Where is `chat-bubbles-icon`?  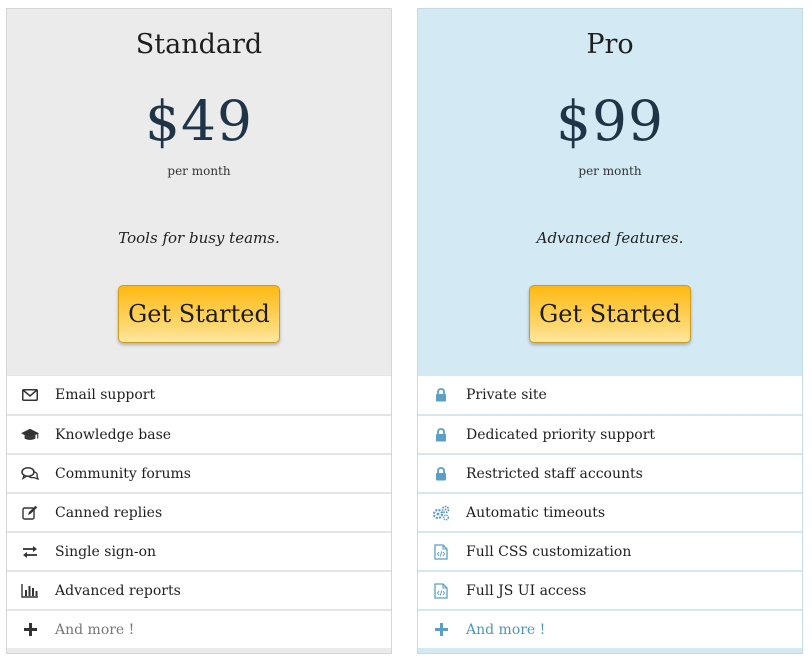
chat-bubbles-icon is located at coordinates (30, 474).